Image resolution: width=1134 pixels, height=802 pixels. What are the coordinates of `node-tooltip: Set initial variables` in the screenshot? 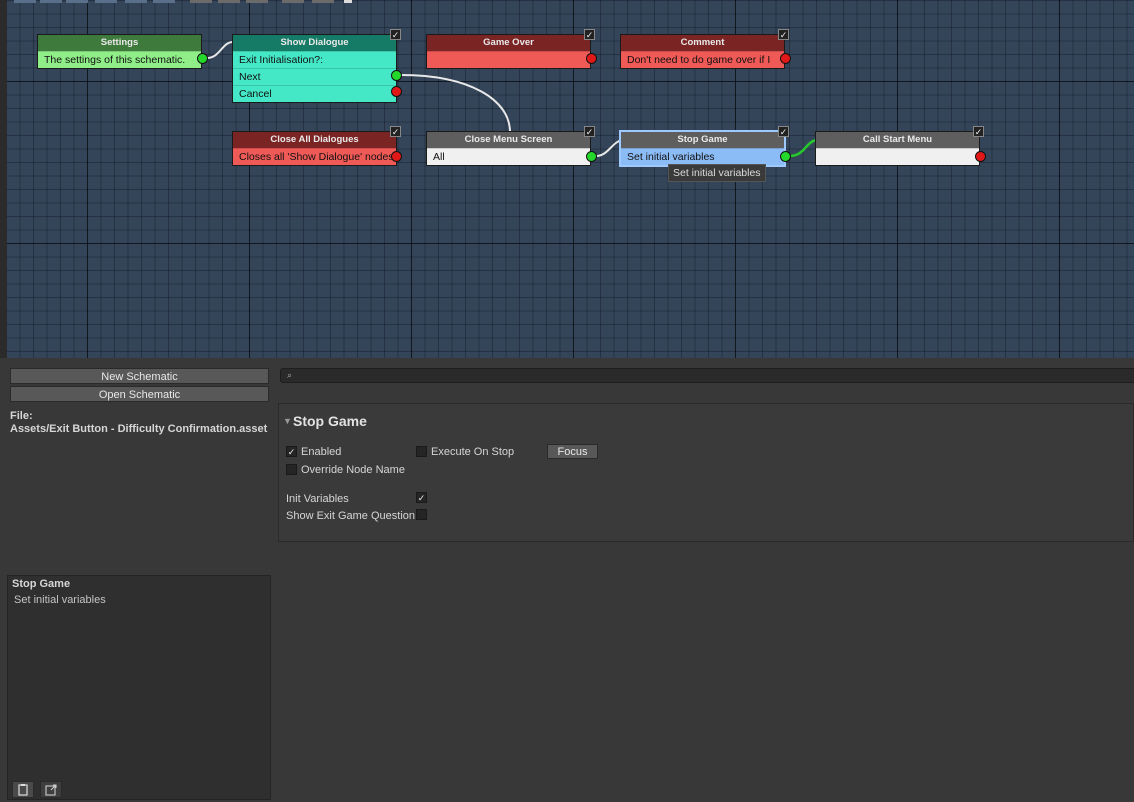 It's located at (717, 173).